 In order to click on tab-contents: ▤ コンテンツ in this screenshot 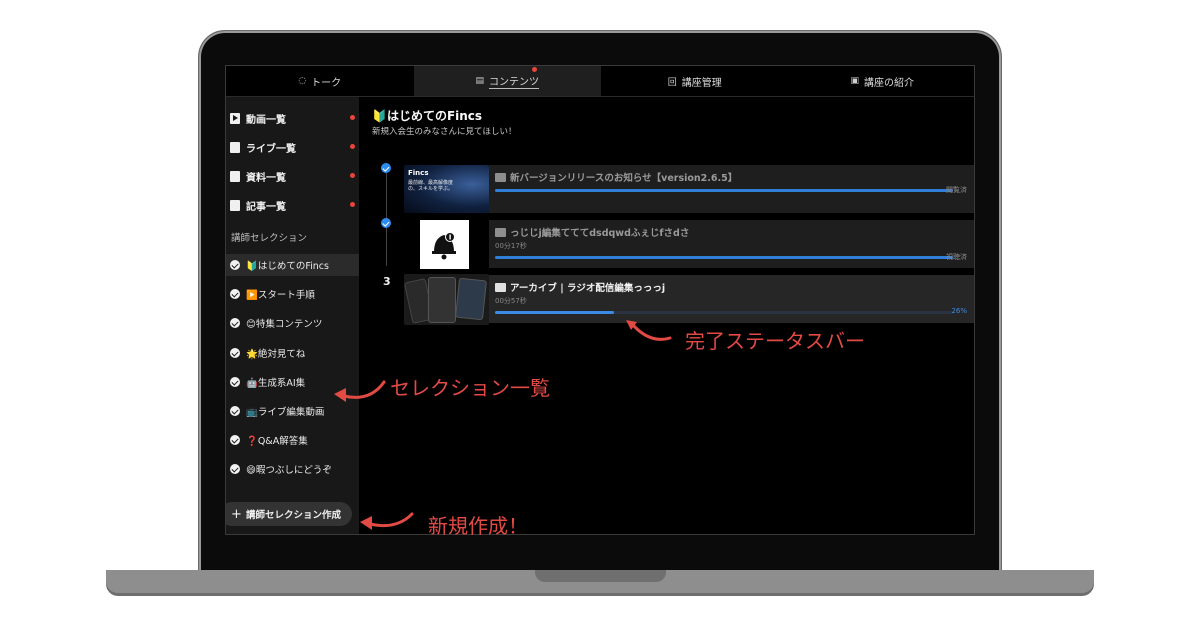, I will do `click(507, 81)`.